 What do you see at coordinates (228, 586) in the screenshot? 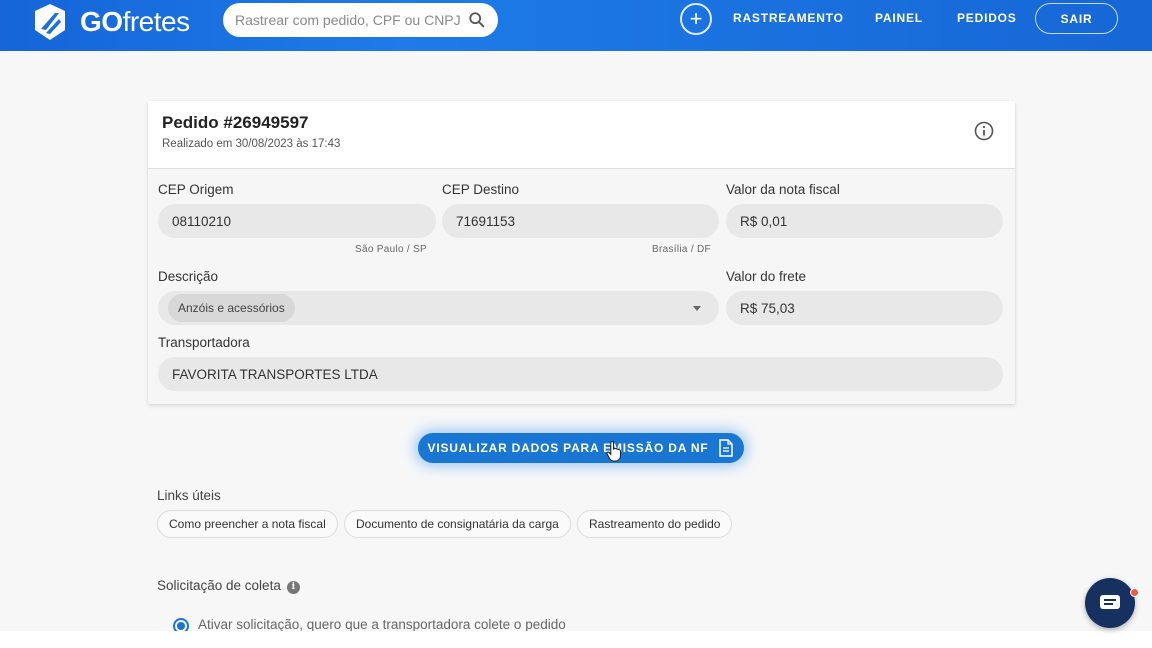
I see `pickup-request-label: Solicitação de coleta i` at bounding box center [228, 586].